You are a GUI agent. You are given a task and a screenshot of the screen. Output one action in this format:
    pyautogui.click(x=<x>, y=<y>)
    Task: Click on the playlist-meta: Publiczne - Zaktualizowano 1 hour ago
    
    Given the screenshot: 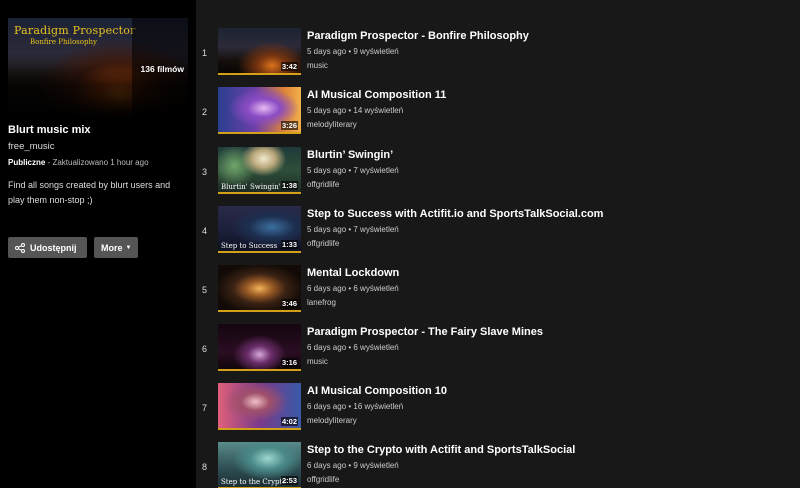 What is the action you would take?
    pyautogui.click(x=78, y=162)
    